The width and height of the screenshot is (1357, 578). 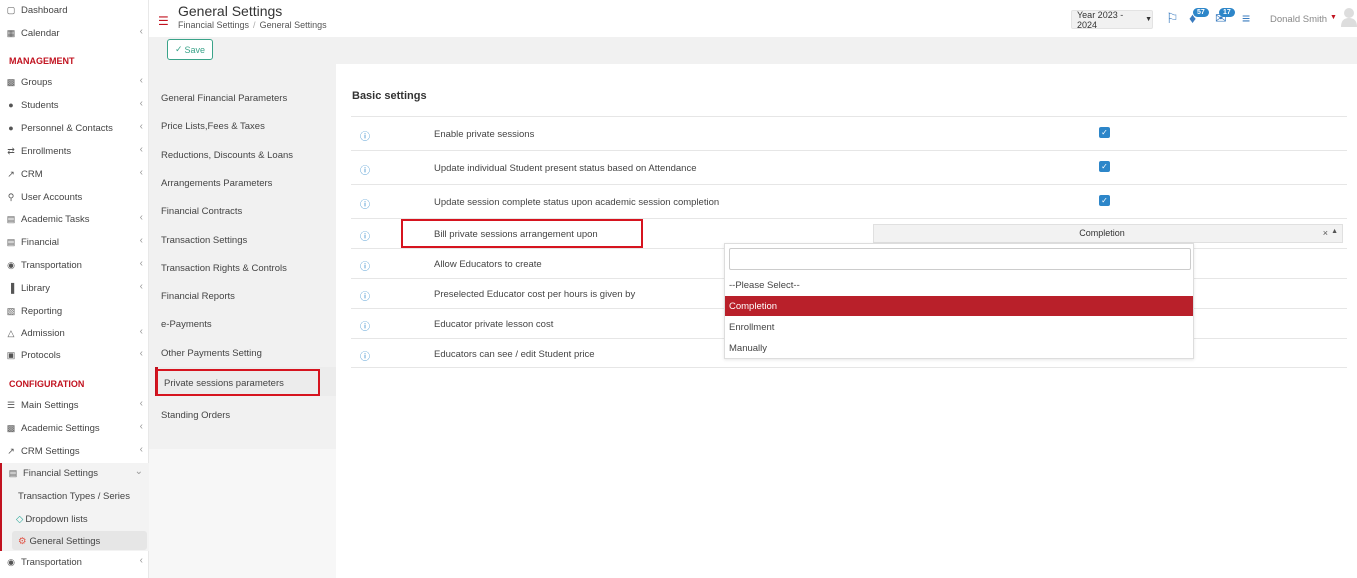 I want to click on sidebar-item-academic-tasks: ▤ Academic Tasks ‹, so click(x=74, y=219).